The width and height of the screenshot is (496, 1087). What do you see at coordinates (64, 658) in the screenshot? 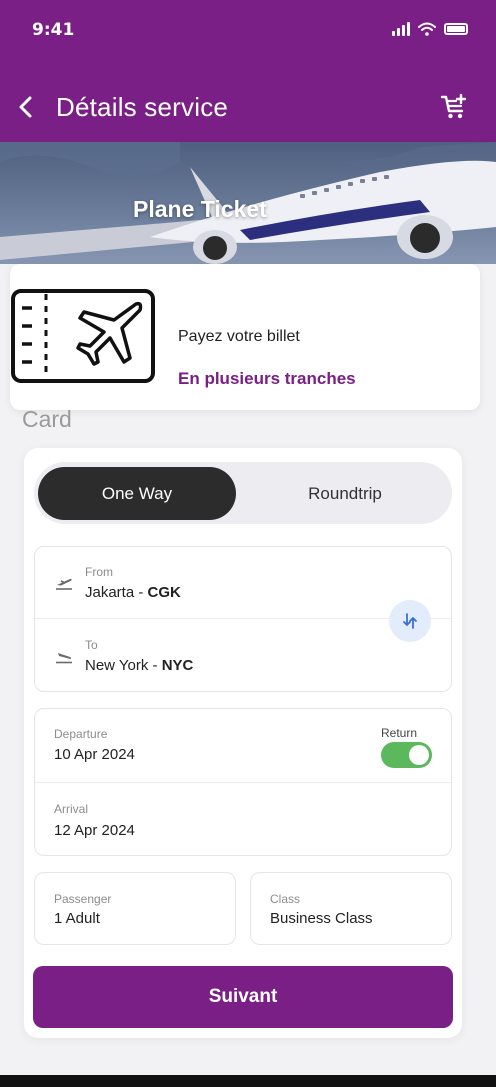
I see `landing-icon` at bounding box center [64, 658].